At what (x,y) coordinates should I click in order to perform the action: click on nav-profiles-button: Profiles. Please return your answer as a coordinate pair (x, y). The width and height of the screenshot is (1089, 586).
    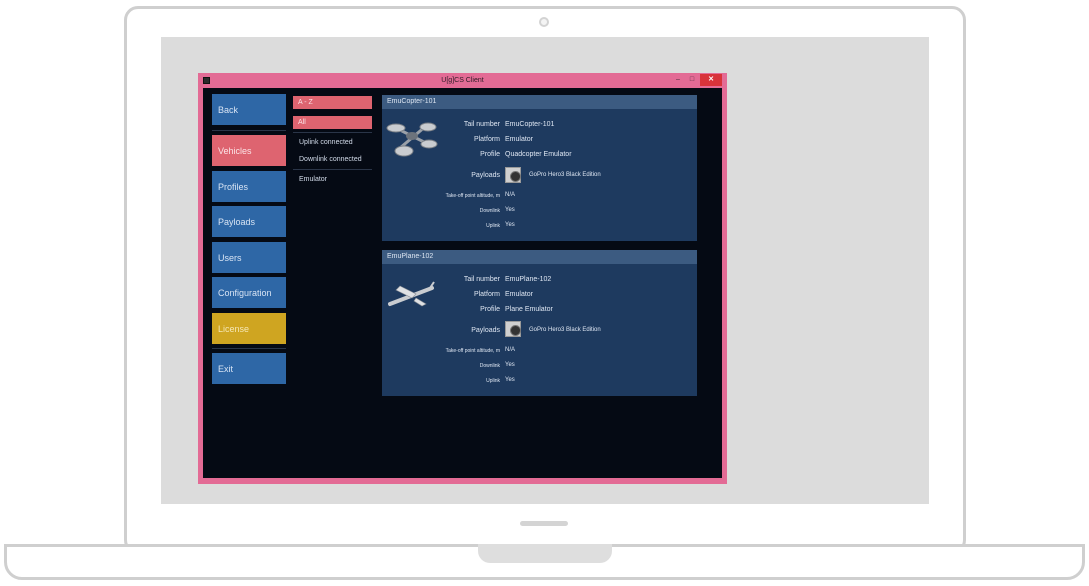
    Looking at the image, I should click on (249, 186).